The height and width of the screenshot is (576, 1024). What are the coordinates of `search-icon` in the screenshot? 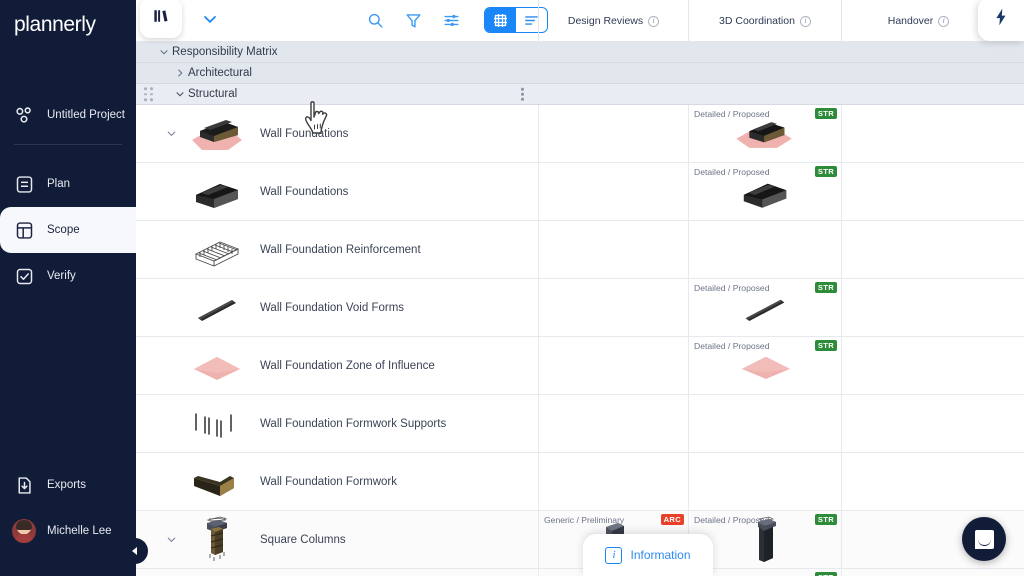 It's located at (375, 20).